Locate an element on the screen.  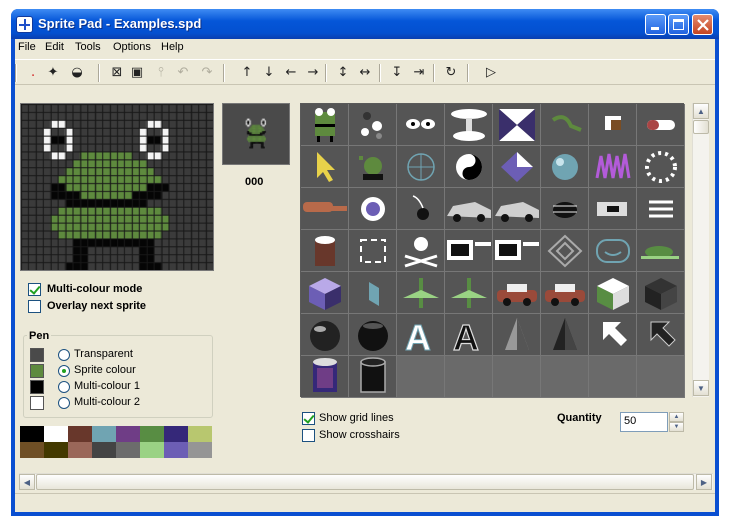
clear-icon: ⊠ is located at coordinates (117, 73).